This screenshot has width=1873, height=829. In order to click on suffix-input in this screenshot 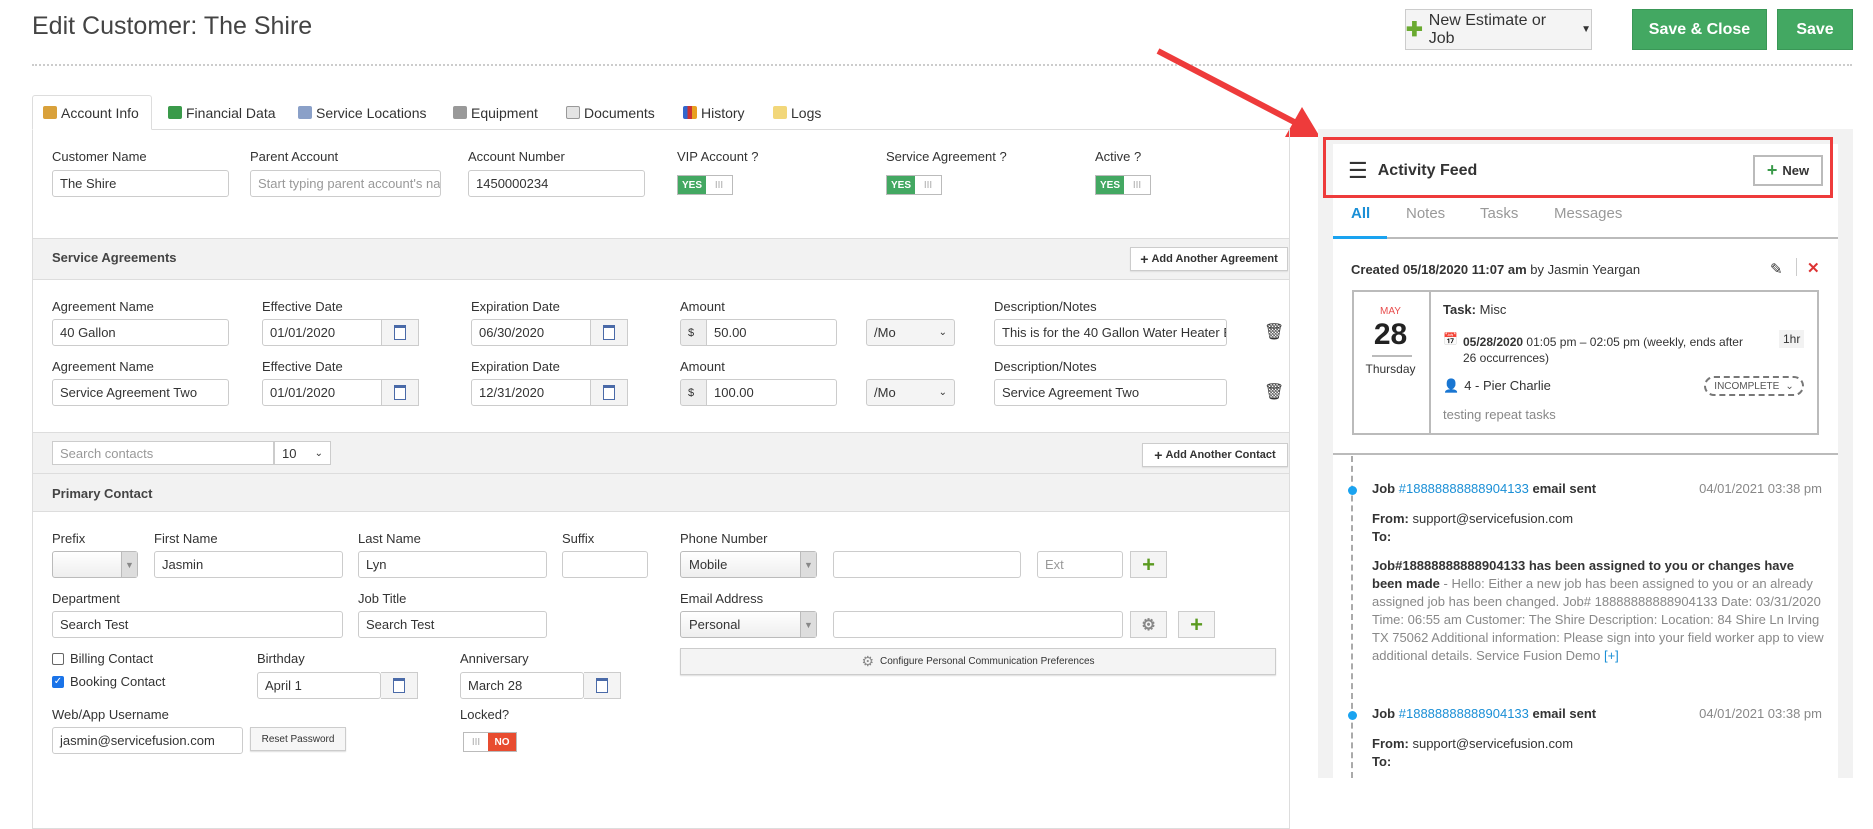, I will do `click(605, 564)`.